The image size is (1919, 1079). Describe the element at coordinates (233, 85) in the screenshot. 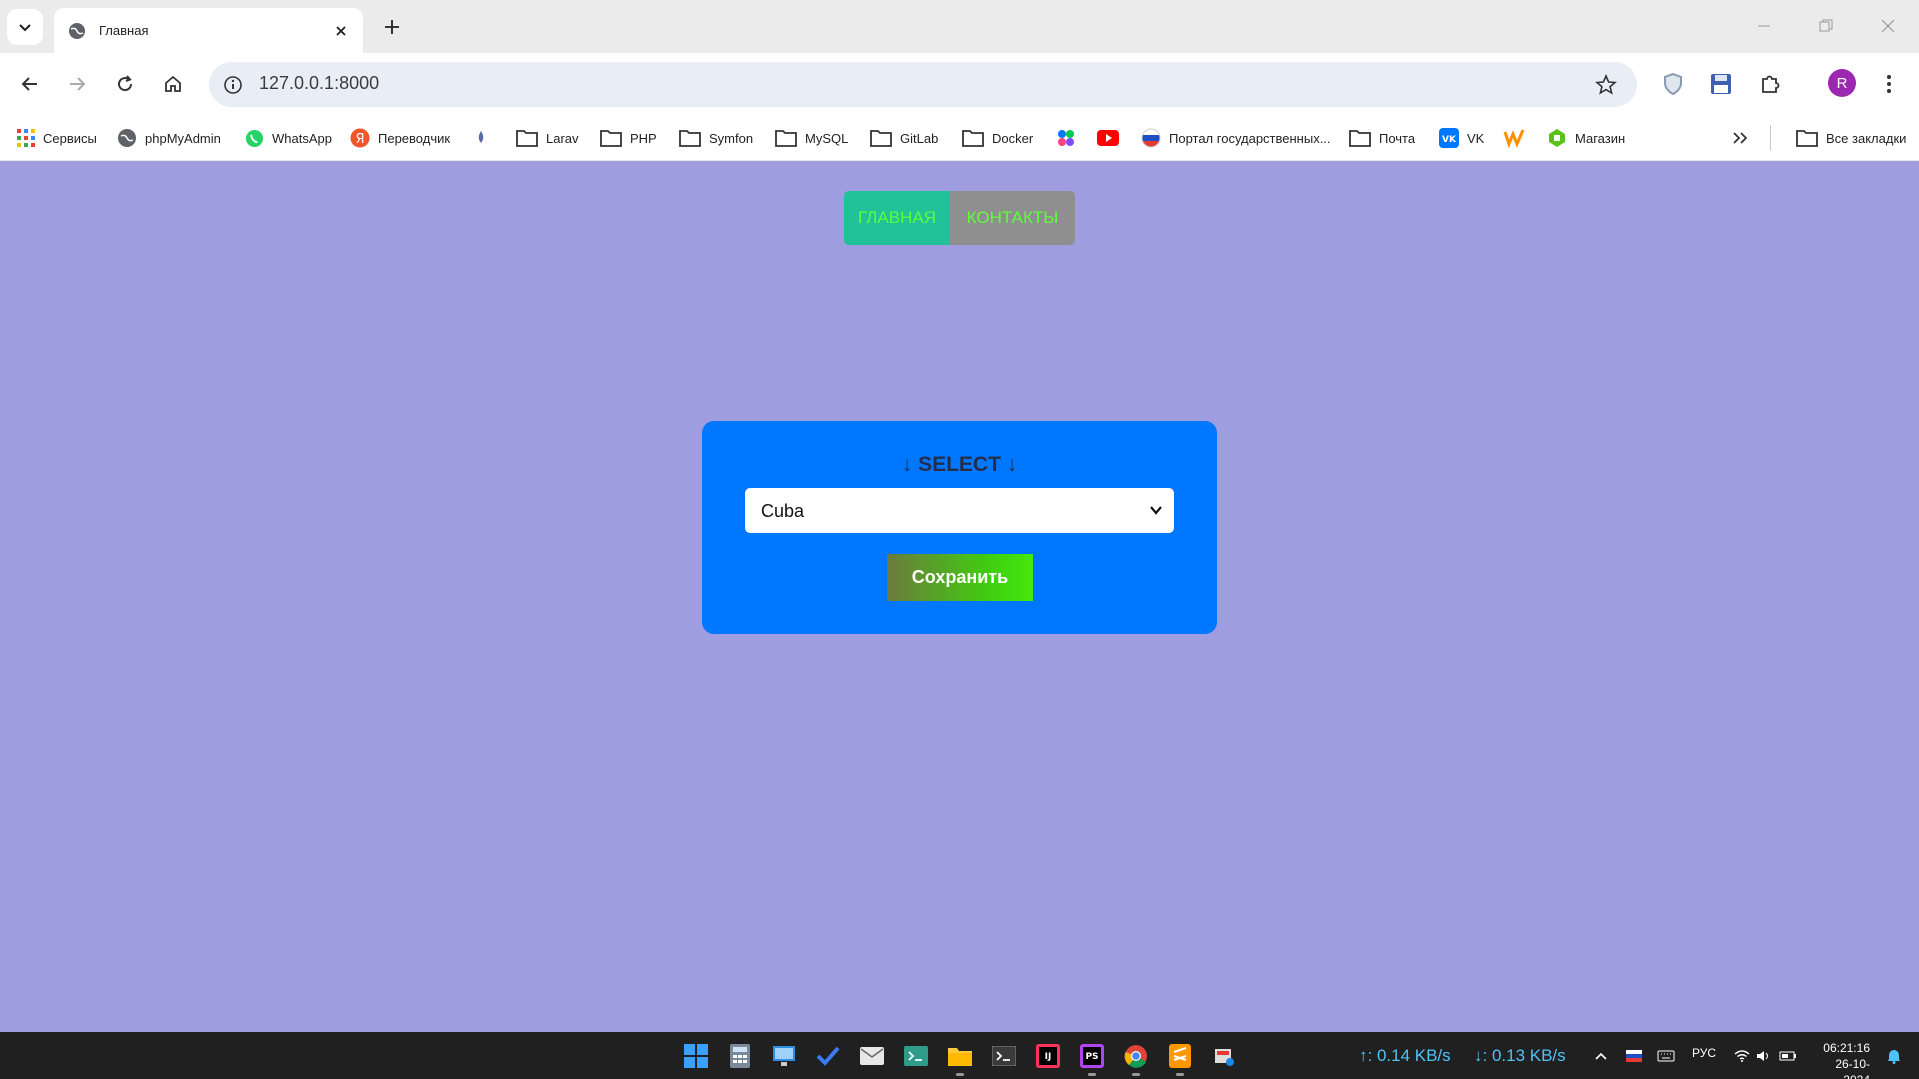

I see `site-info-icon` at that location.